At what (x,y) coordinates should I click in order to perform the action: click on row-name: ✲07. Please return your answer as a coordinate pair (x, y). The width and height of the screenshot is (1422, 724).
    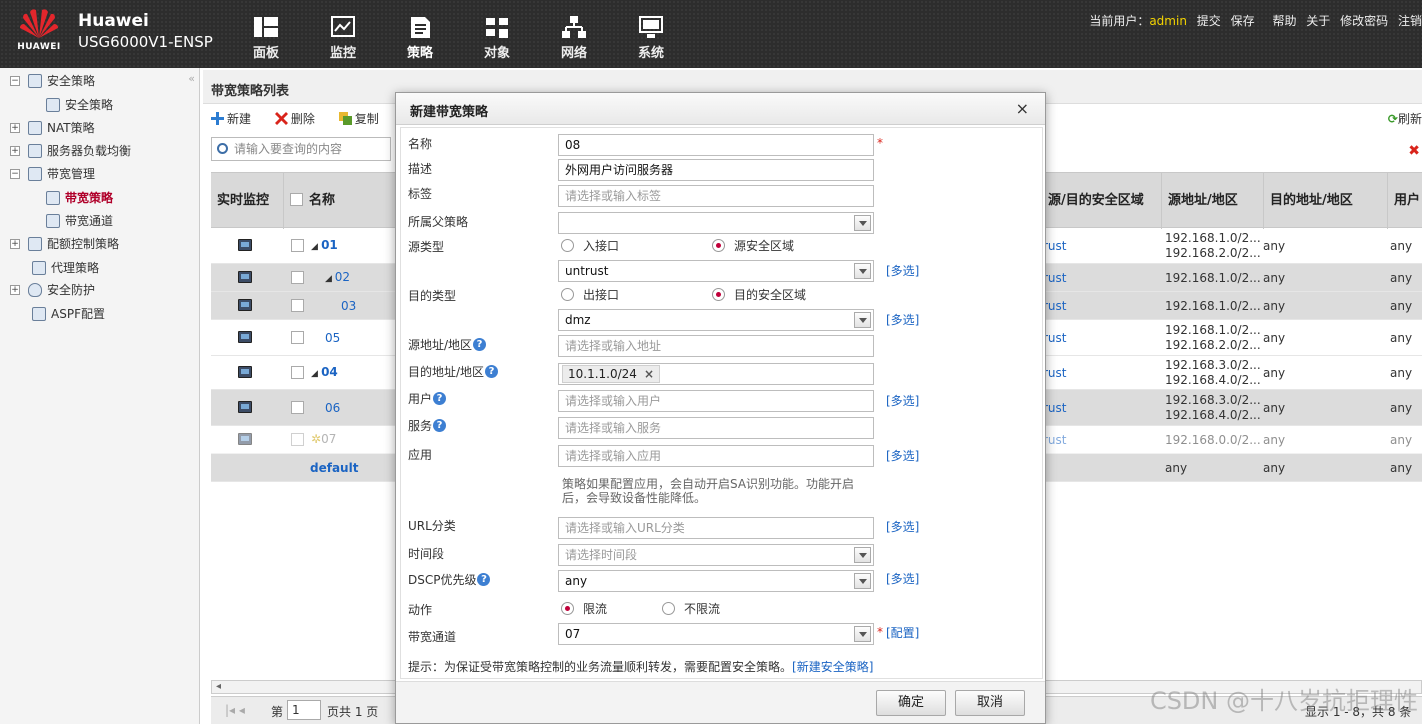
    Looking at the image, I should click on (323, 439).